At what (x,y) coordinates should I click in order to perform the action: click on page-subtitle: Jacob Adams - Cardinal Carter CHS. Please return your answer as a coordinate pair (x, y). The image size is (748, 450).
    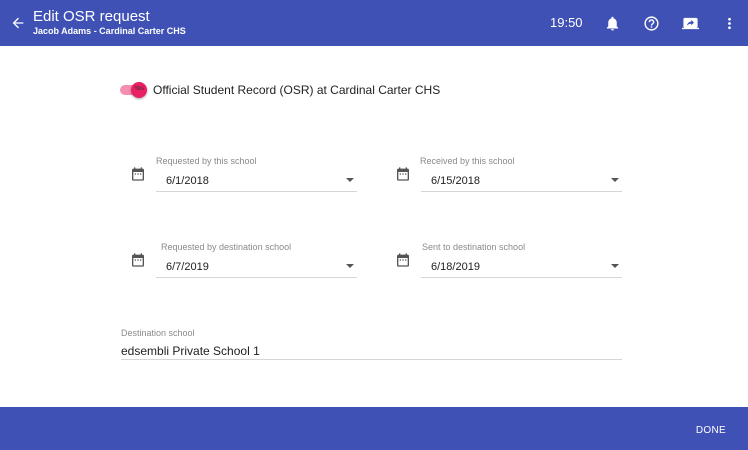
    Looking at the image, I should click on (109, 31).